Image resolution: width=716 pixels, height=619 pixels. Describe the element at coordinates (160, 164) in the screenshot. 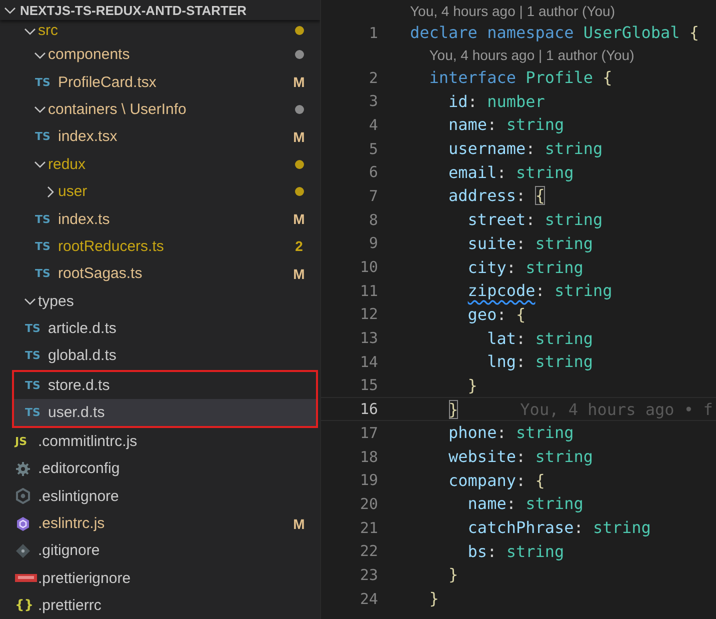

I see `folder-item: redux` at that location.